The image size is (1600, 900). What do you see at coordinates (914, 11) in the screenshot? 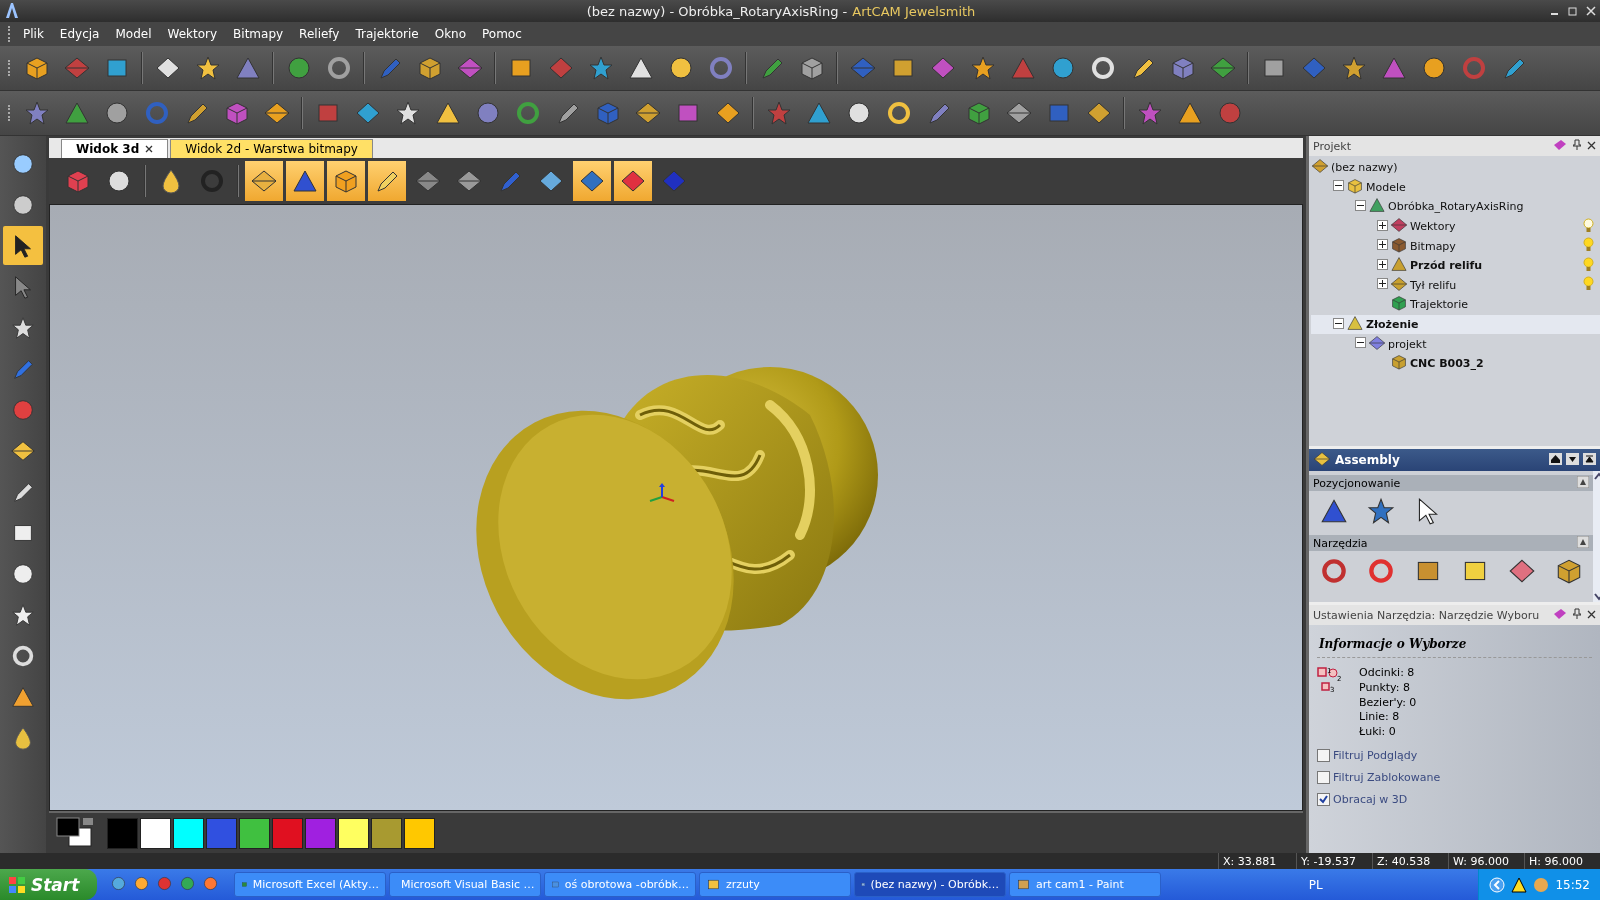
I see `app-name: ArtCAM Jewelsmith` at bounding box center [914, 11].